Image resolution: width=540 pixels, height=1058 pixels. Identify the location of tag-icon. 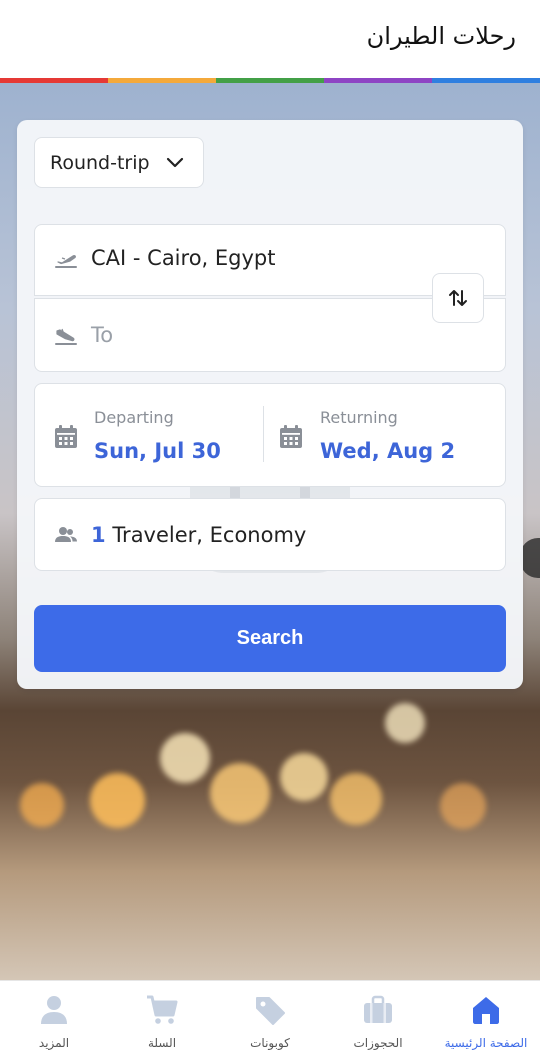
(270, 1011).